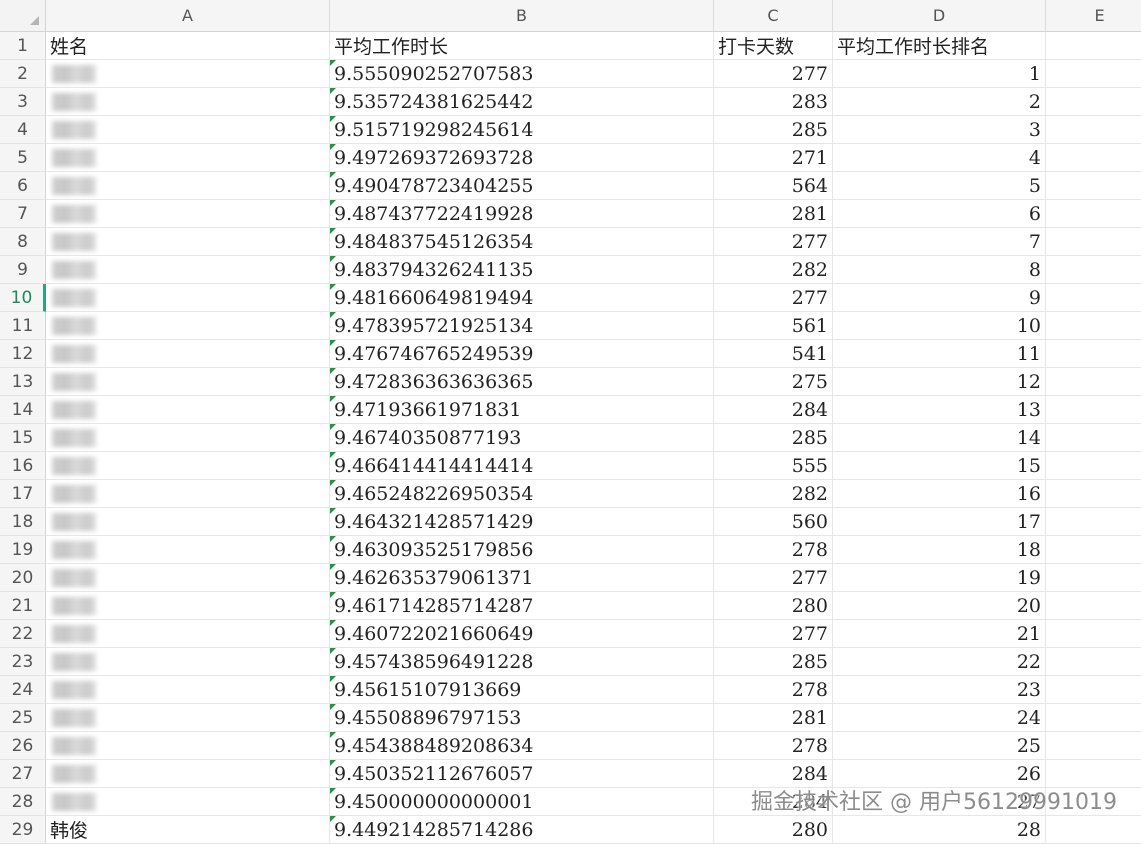 This screenshot has height=844, width=1141. What do you see at coordinates (23, 186) in the screenshot?
I see `row-header: 6` at bounding box center [23, 186].